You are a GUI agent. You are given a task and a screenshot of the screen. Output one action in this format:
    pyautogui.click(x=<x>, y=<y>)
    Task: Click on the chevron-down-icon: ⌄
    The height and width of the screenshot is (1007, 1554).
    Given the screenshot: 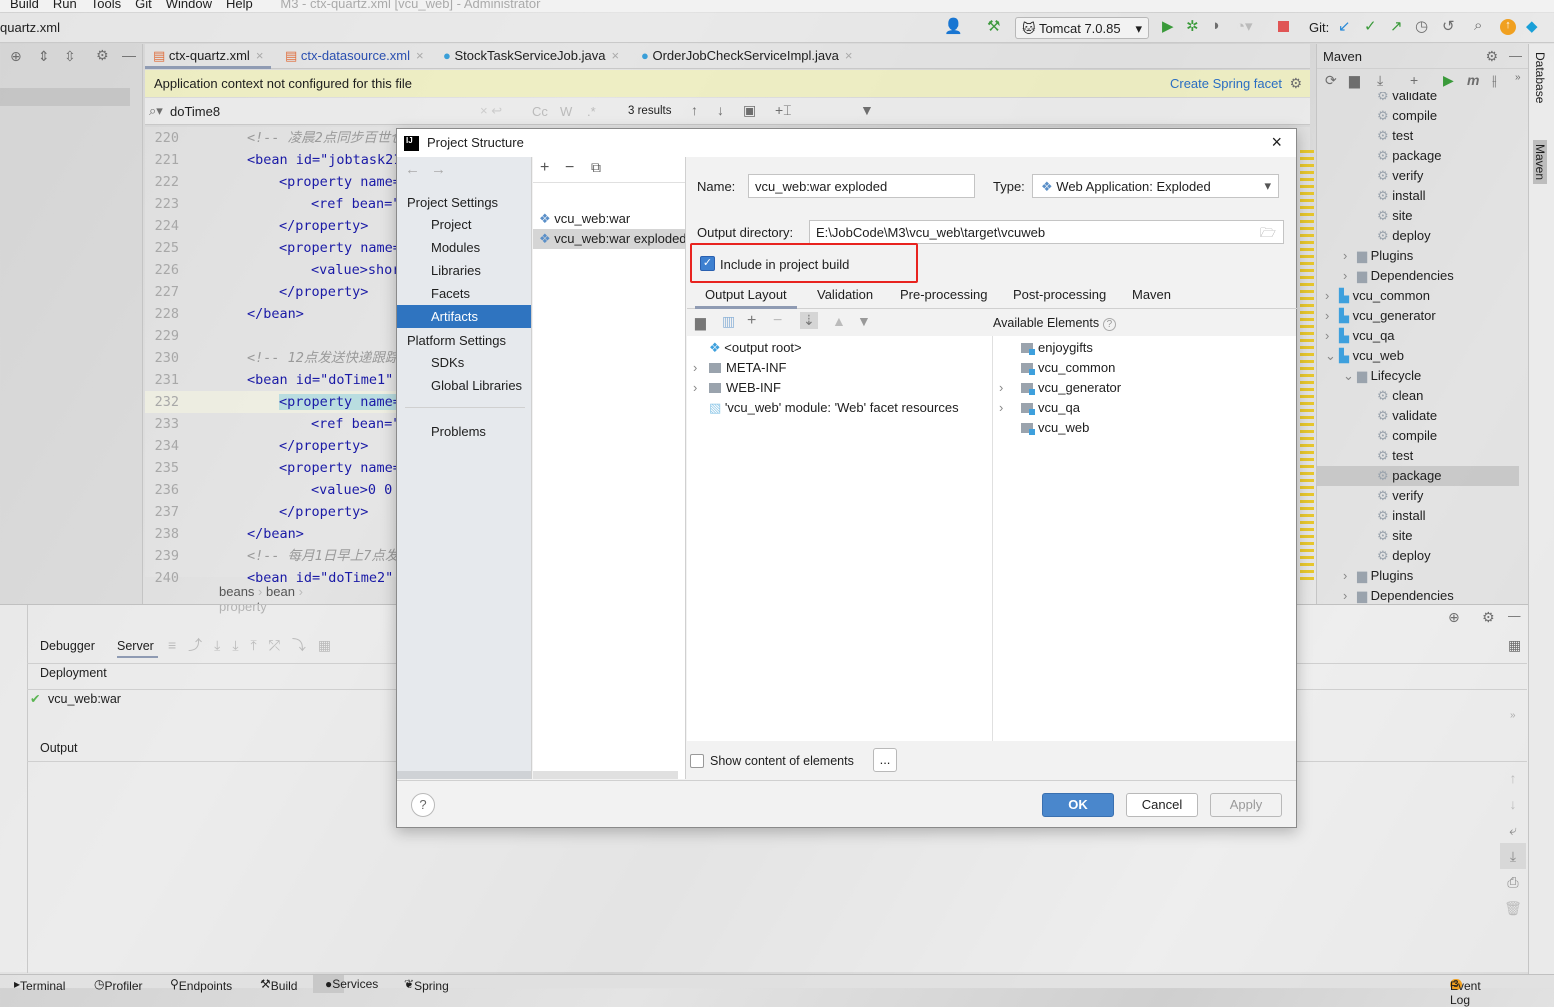 What is the action you would take?
    pyautogui.click(x=1332, y=356)
    